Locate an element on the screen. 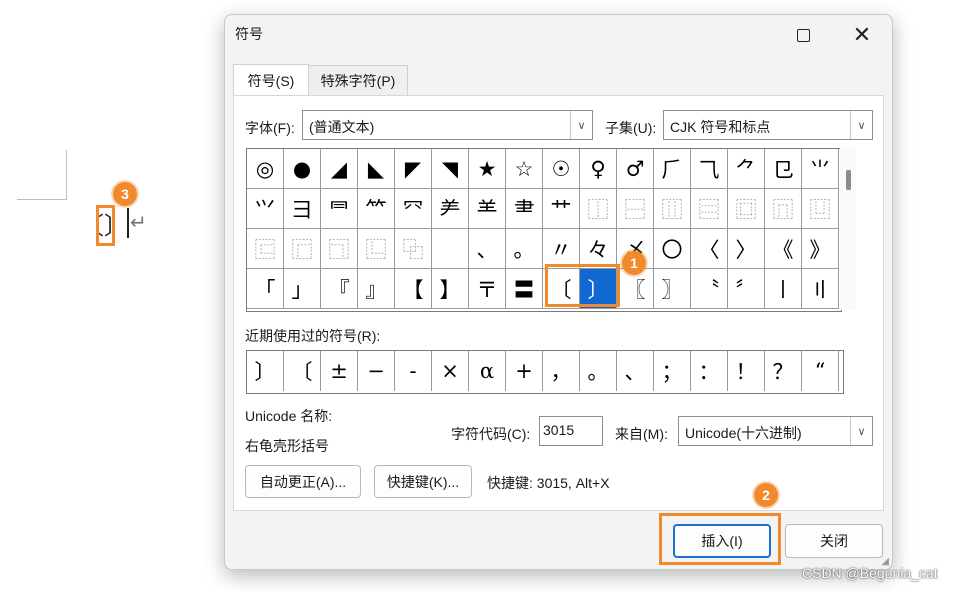  from-select-value: Unicode(十六进制) is located at coordinates (743, 433).